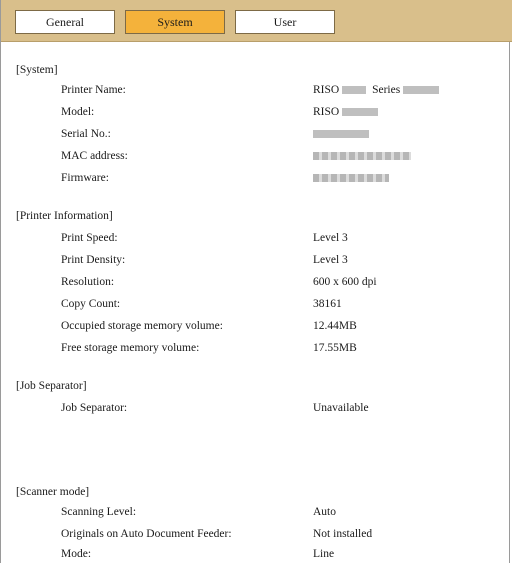 This screenshot has height=566, width=512. I want to click on tab-system: System, so click(175, 22).